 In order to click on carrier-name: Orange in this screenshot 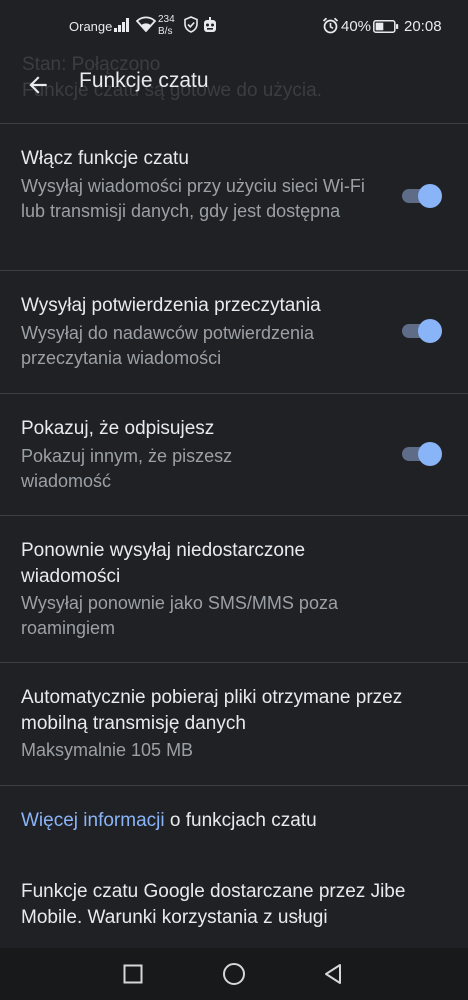, I will do `click(91, 26)`.